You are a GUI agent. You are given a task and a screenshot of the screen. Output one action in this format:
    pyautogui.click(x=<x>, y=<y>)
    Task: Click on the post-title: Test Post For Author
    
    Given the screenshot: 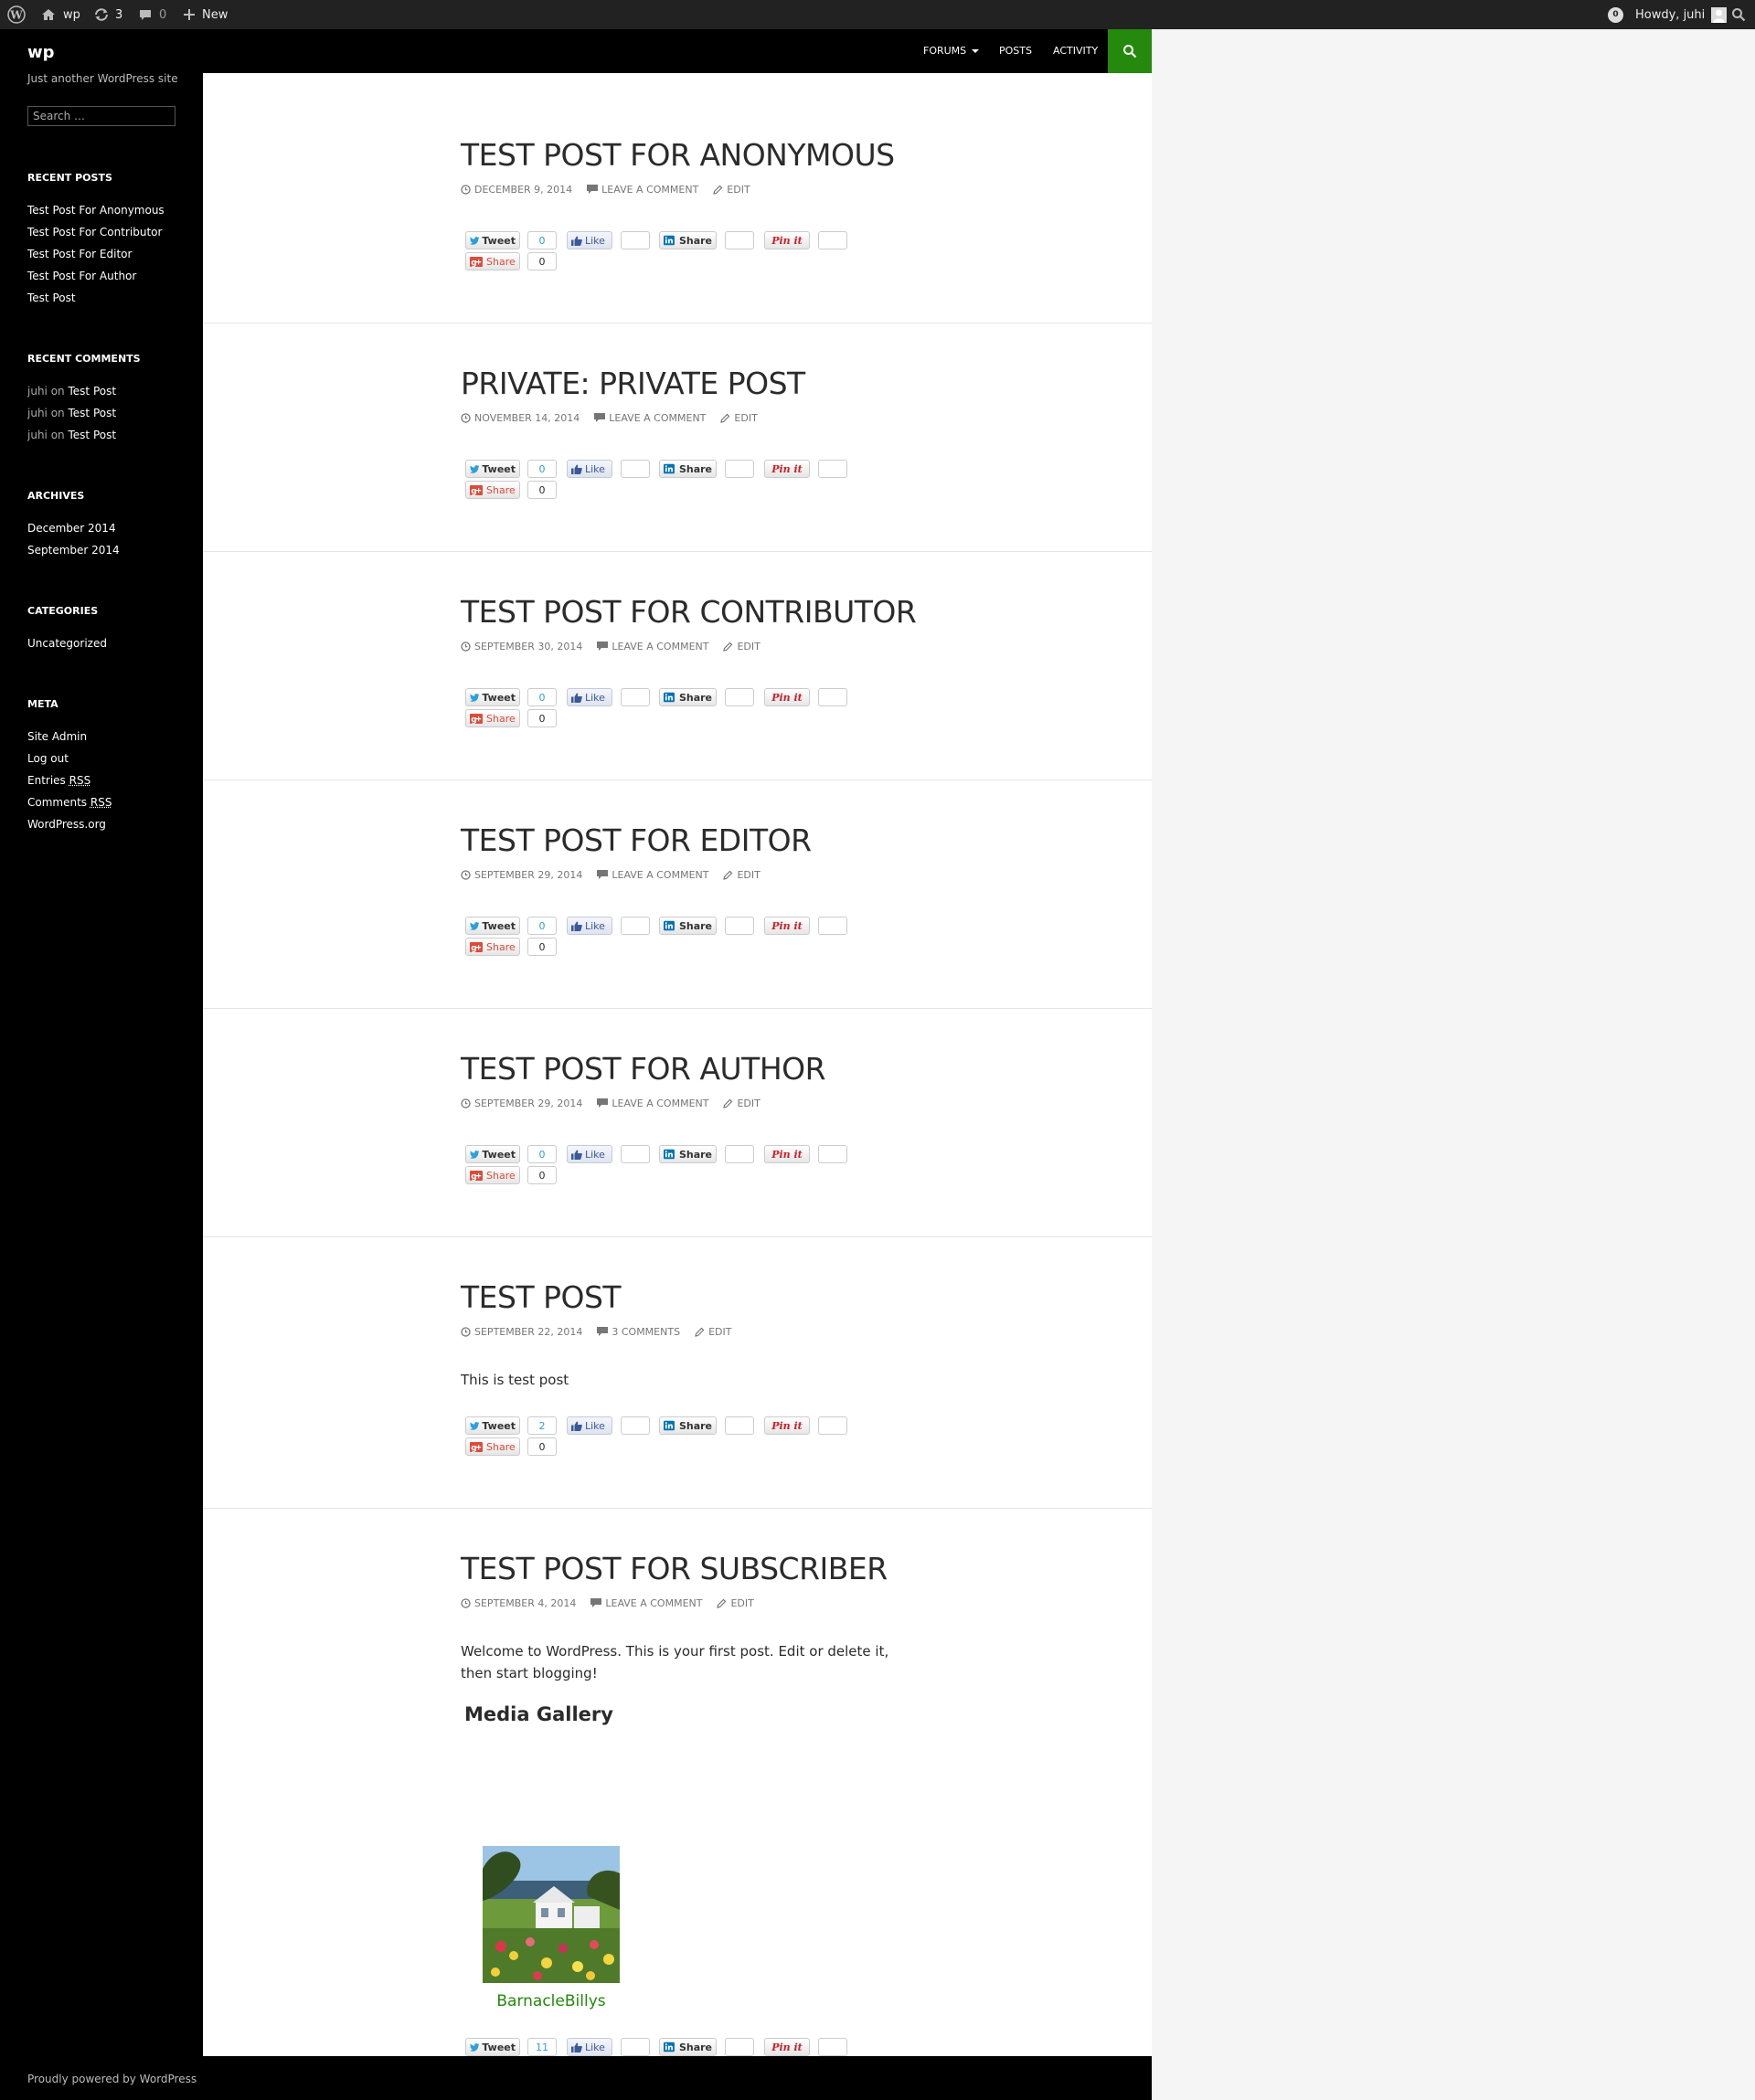 What is the action you would take?
    pyautogui.click(x=644, y=1069)
    